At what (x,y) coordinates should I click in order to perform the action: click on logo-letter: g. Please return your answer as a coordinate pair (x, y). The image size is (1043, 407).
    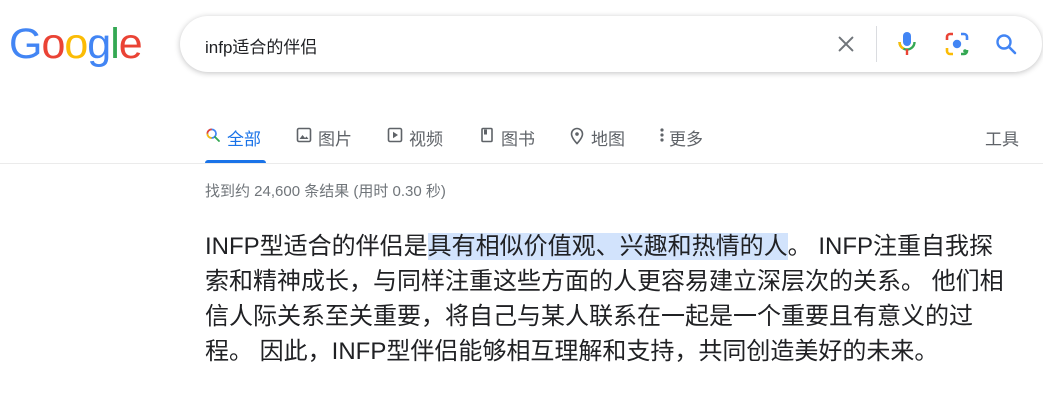
    Looking at the image, I should click on (99, 44).